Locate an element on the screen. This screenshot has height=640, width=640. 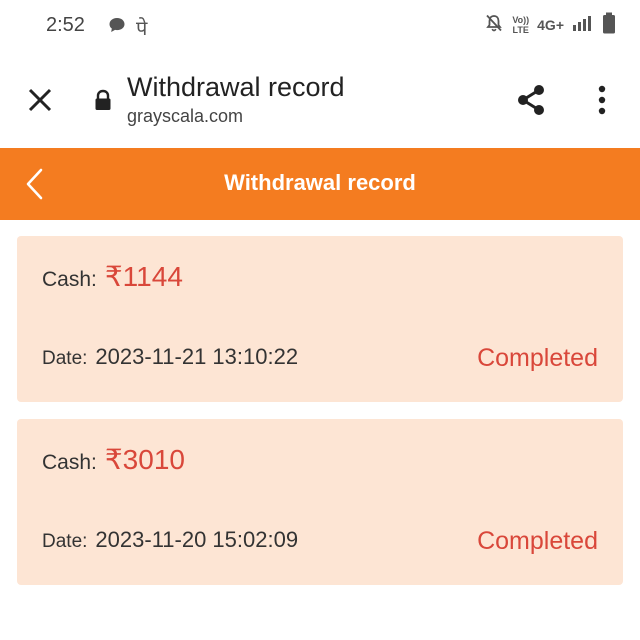
signal-icon is located at coordinates (583, 24).